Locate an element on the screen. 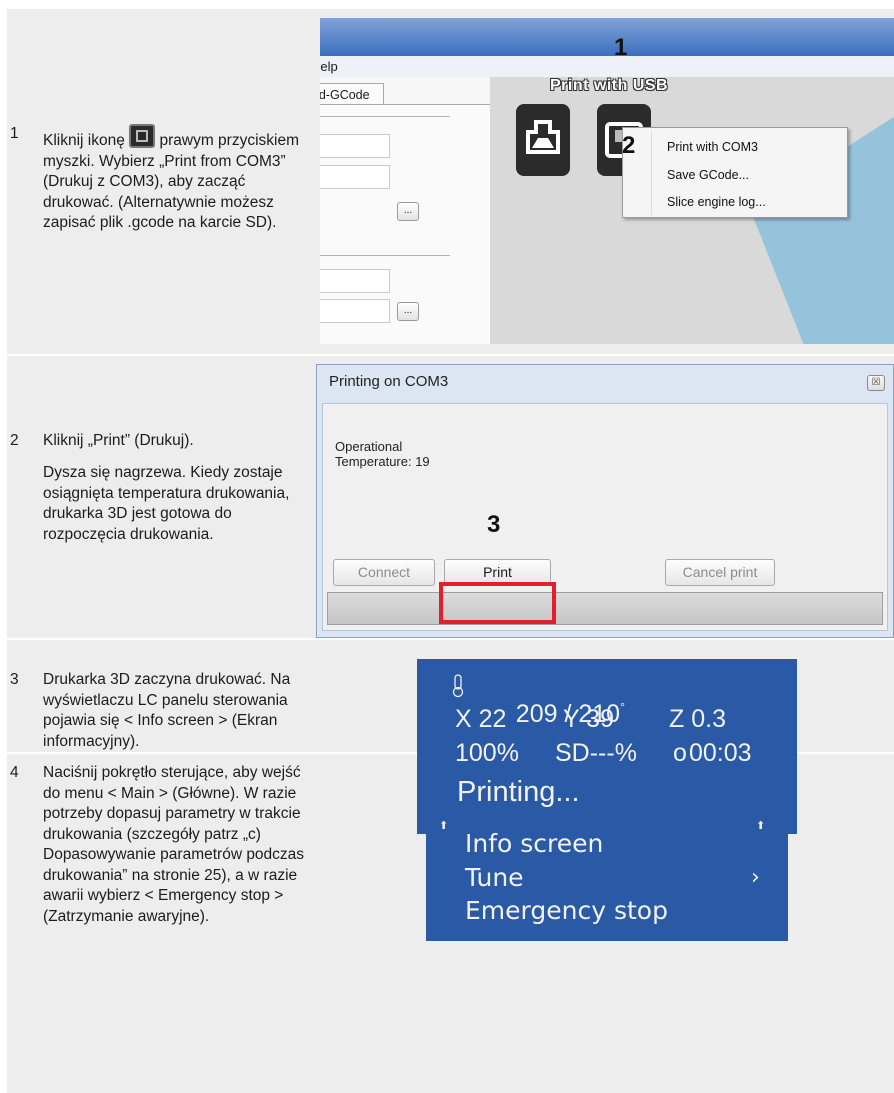 This screenshot has height=1093, width=894. print-with-usb-title: Print with USB is located at coordinates (609, 85).